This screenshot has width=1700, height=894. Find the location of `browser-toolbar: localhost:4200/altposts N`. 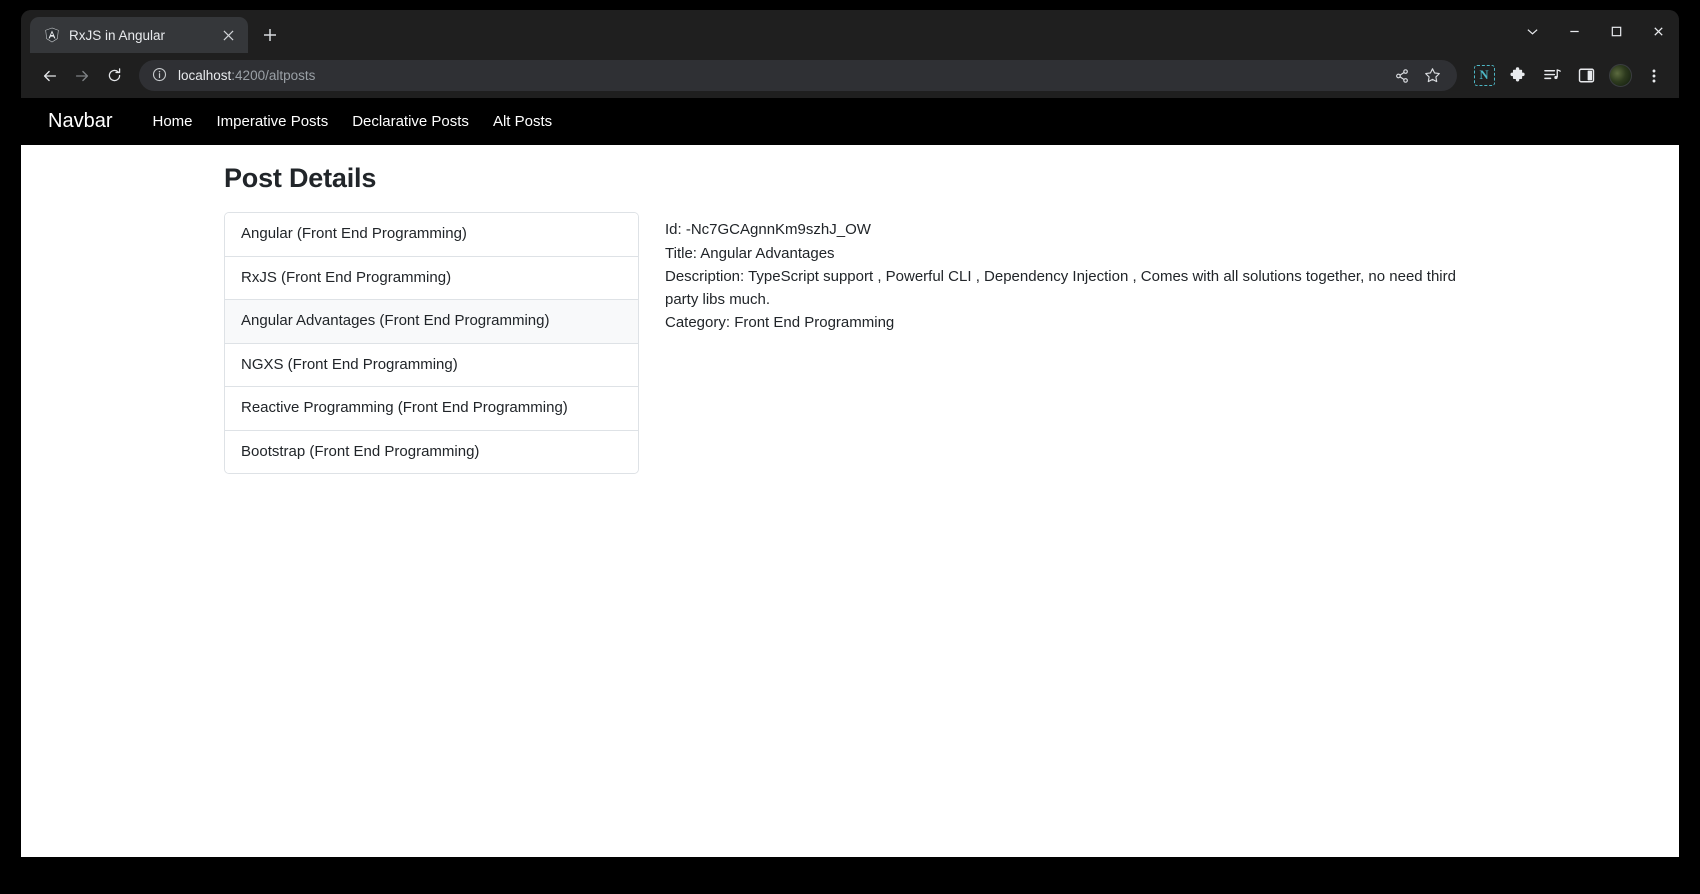

browser-toolbar: localhost:4200/altposts N is located at coordinates (850, 75).